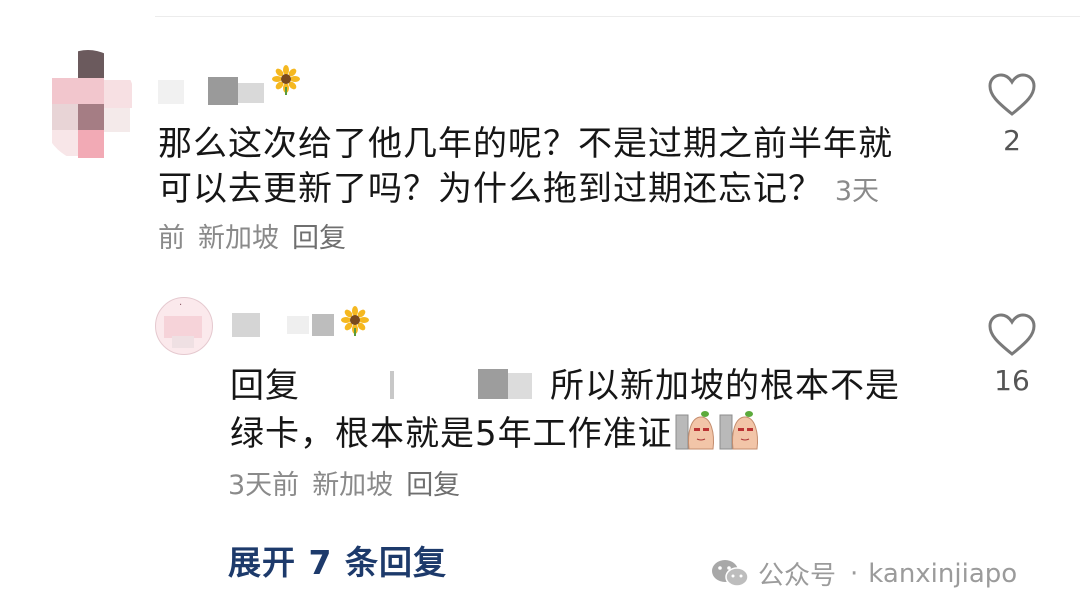 The height and width of the screenshot is (615, 1080). I want to click on top-divider, so click(617, 16).